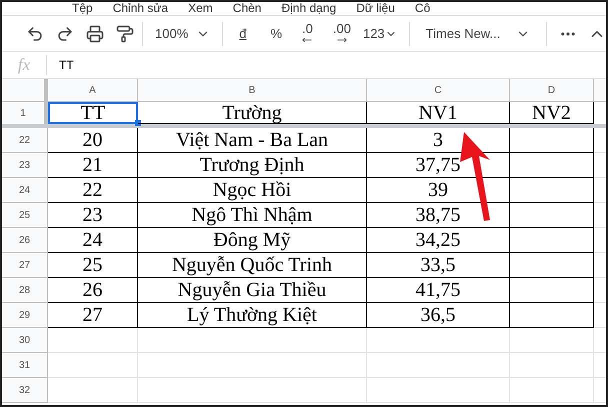 Image resolution: width=608 pixels, height=407 pixels. What do you see at coordinates (252, 165) in the screenshot?
I see `table-cell: Trương Định` at bounding box center [252, 165].